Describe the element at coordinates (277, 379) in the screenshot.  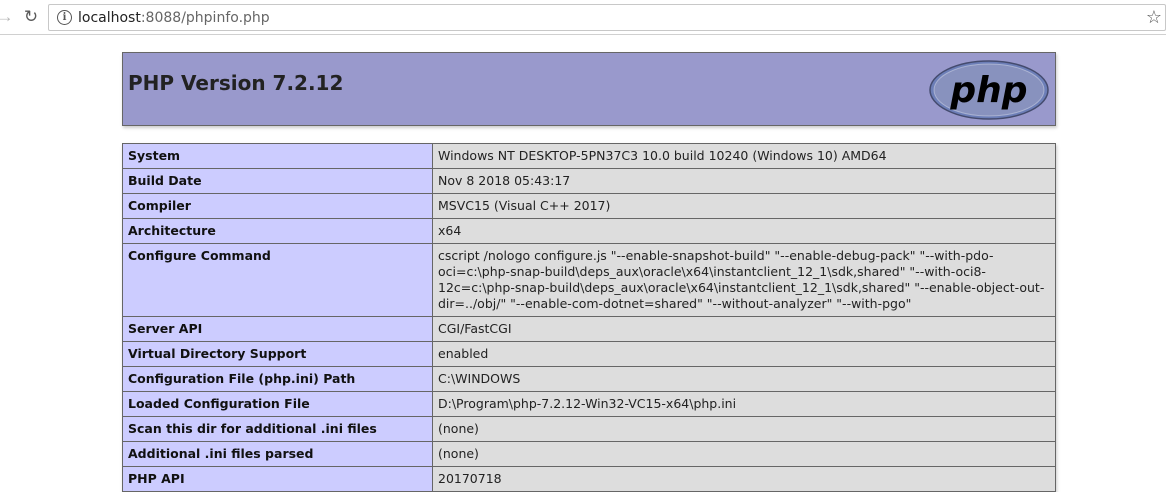
I see `row-key: Configuration File (php.ini) Path` at that location.